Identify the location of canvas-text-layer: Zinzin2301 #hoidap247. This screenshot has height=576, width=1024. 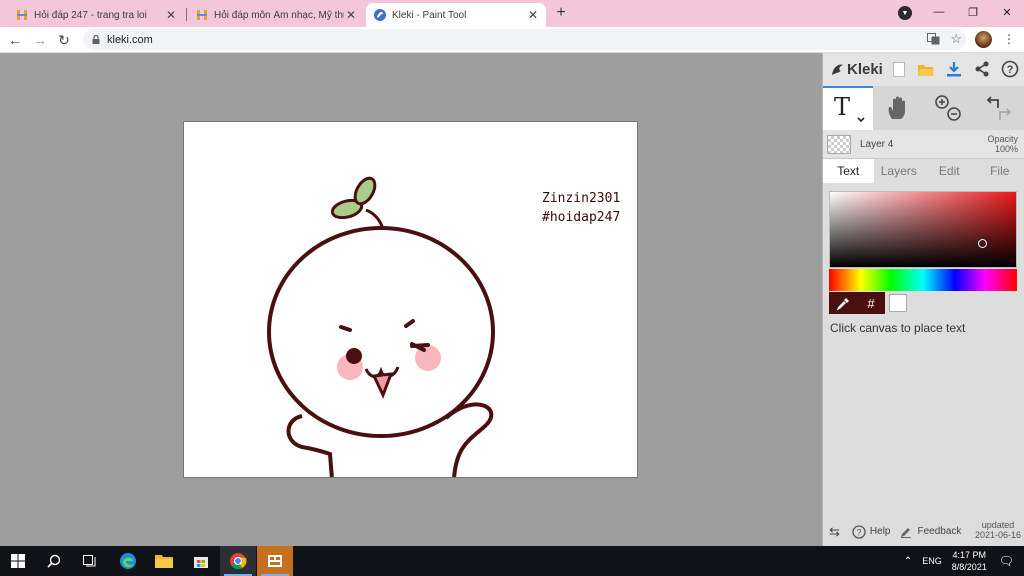
(581, 208).